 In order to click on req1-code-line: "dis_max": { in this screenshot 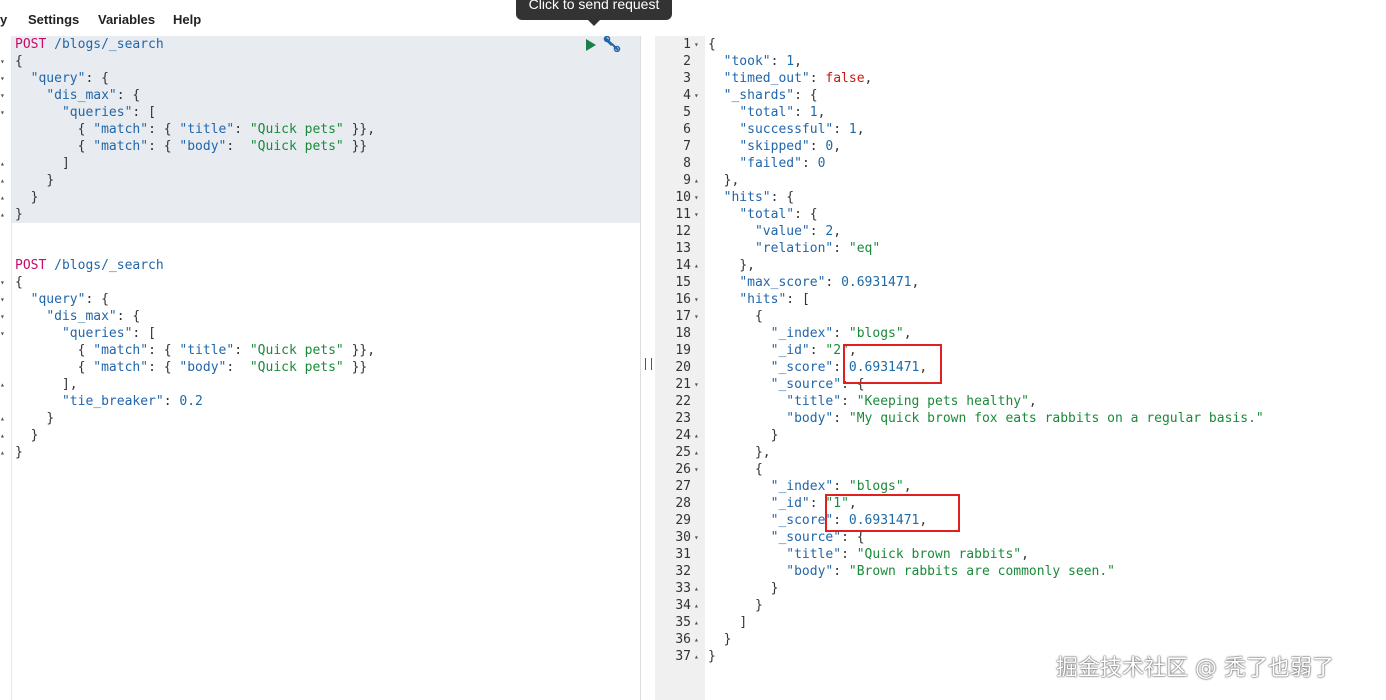, I will do `click(77, 95)`.